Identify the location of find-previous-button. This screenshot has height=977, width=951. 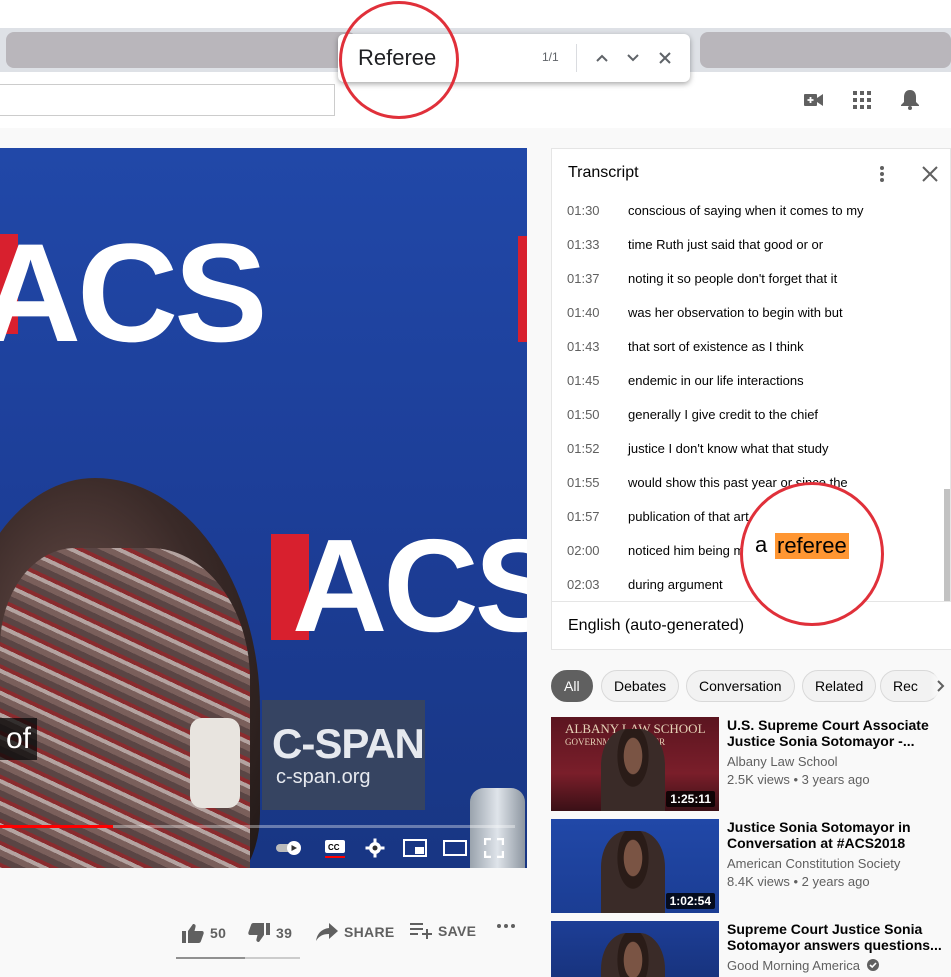
(602, 58).